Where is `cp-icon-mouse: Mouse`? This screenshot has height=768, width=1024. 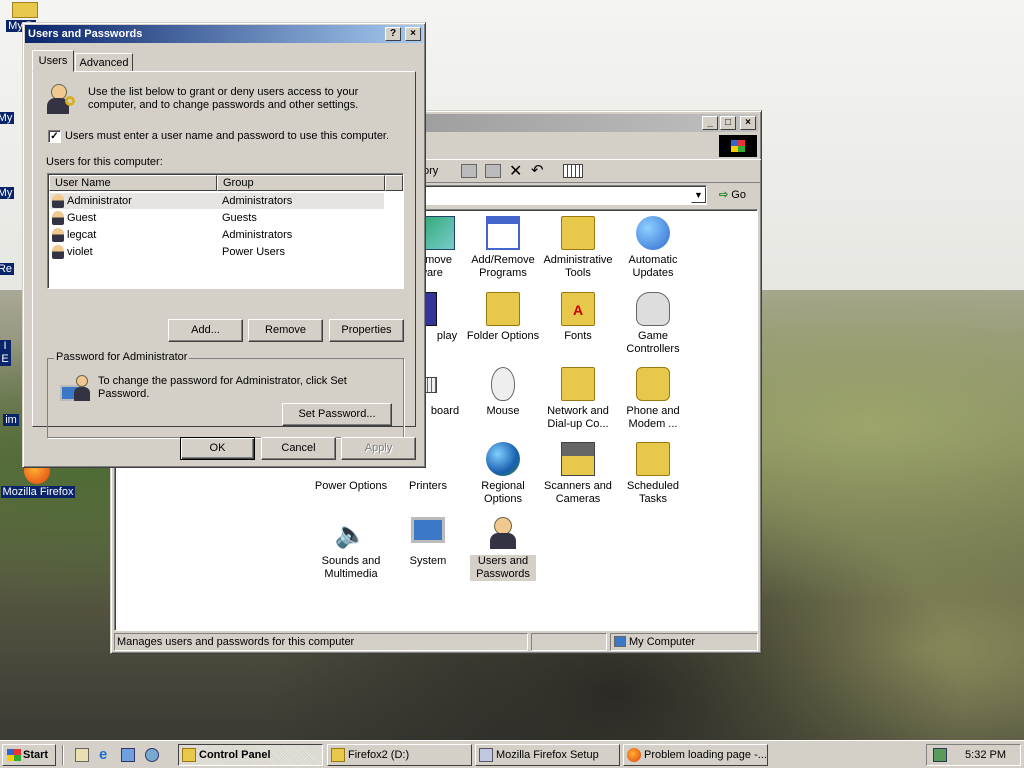 cp-icon-mouse: Mouse is located at coordinates (503, 392).